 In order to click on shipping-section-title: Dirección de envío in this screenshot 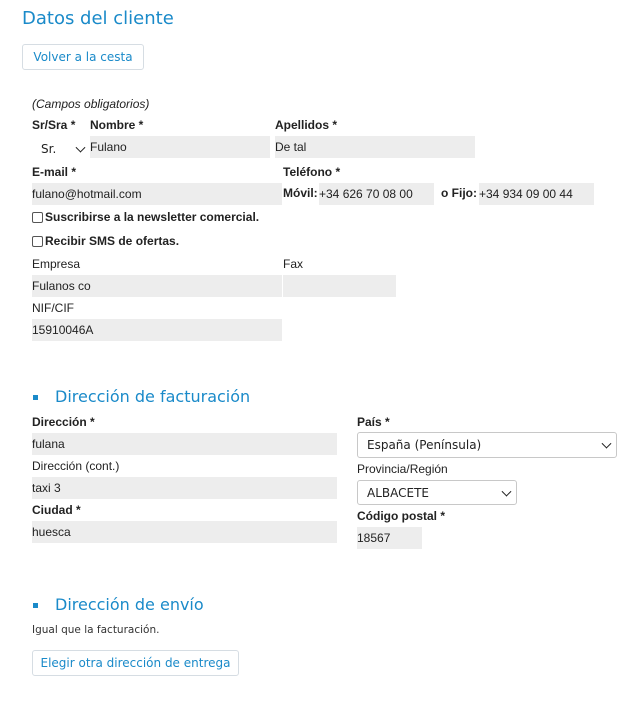, I will do `click(129, 604)`.